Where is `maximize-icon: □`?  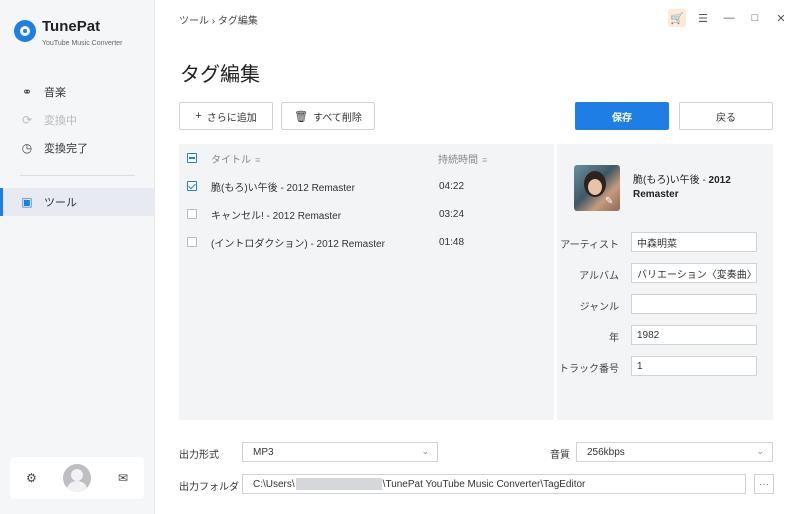
maximize-icon: □ is located at coordinates (755, 18).